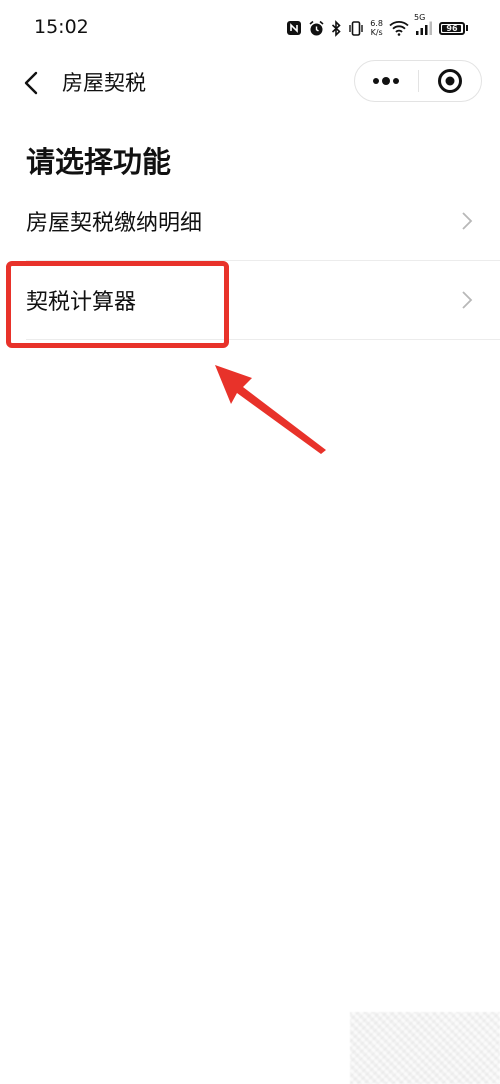 Image resolution: width=500 pixels, height=1084 pixels. I want to click on target-circle-icon, so click(449, 81).